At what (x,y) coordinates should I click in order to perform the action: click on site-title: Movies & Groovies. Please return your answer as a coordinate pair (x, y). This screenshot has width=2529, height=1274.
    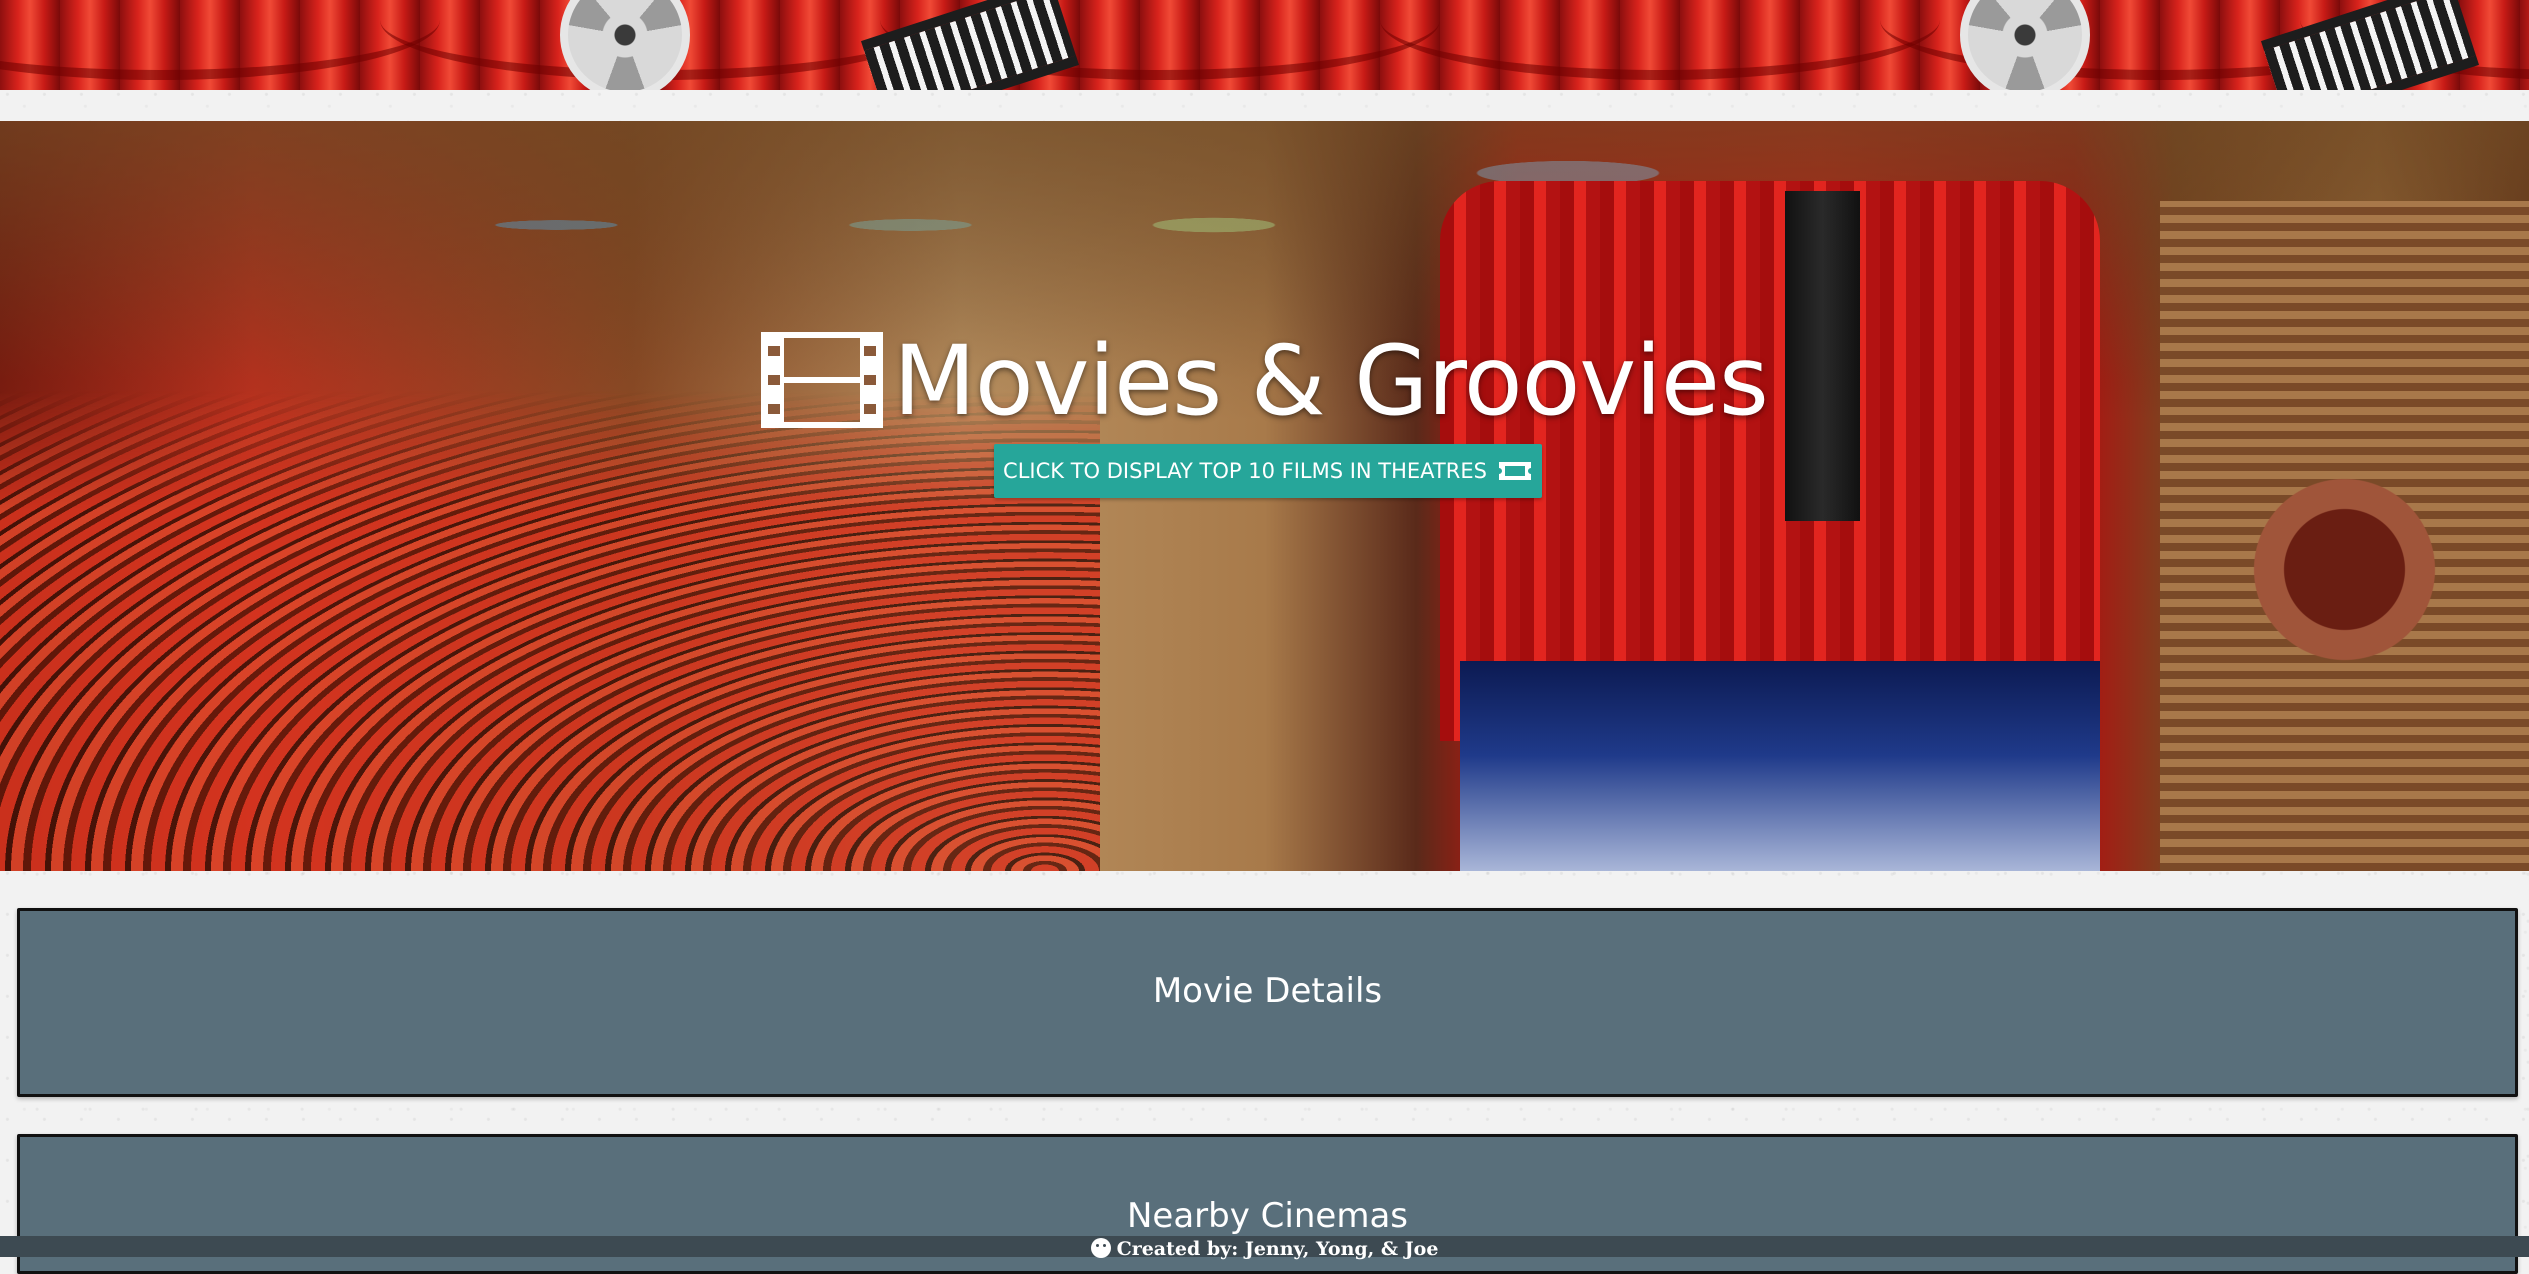
    Looking at the image, I should click on (1264, 381).